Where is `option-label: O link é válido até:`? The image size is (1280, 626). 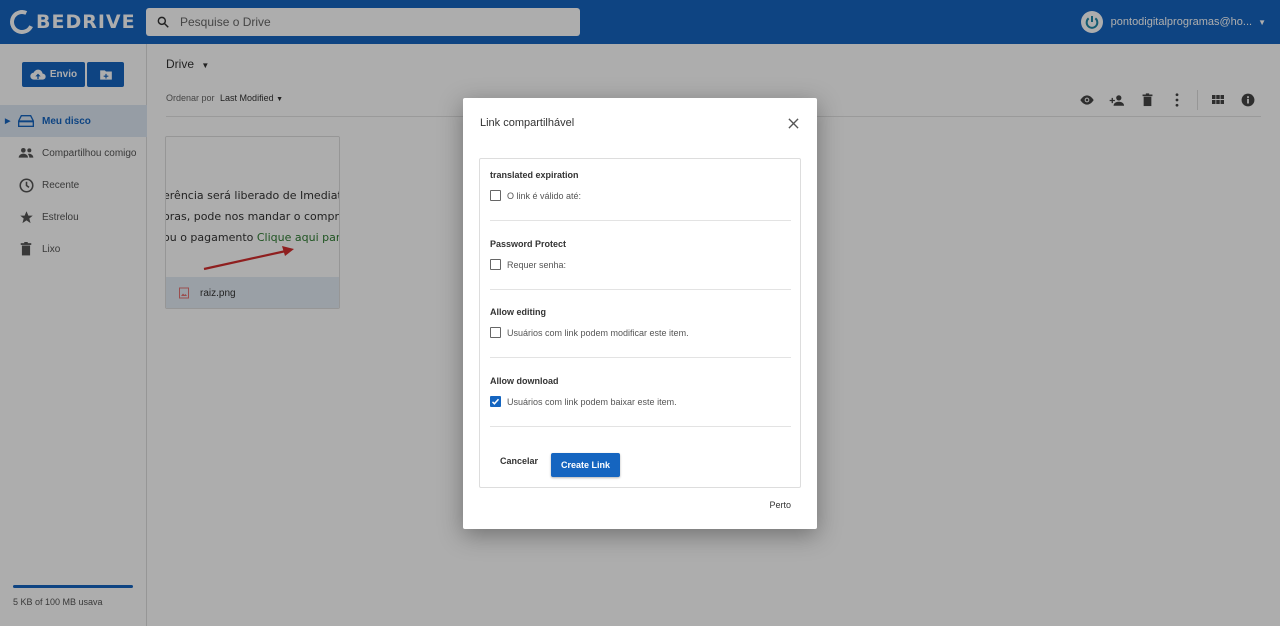 option-label: O link é válido até: is located at coordinates (544, 195).